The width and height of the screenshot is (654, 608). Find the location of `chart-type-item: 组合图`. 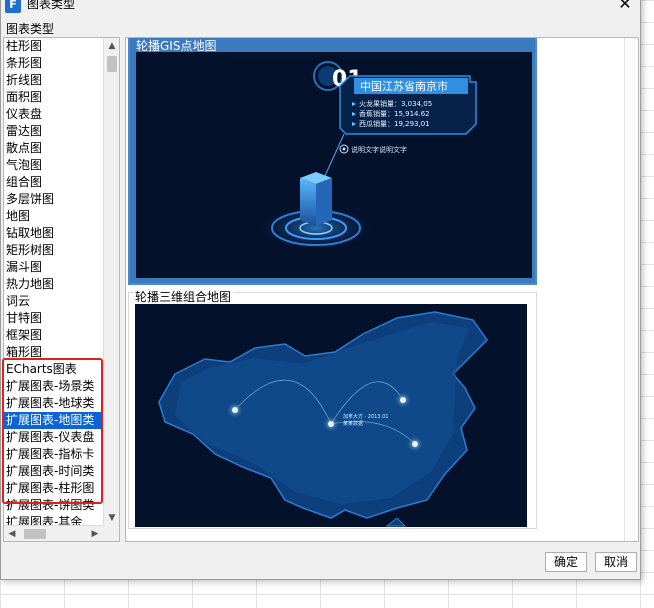

chart-type-item: 组合图 is located at coordinates (53, 182).